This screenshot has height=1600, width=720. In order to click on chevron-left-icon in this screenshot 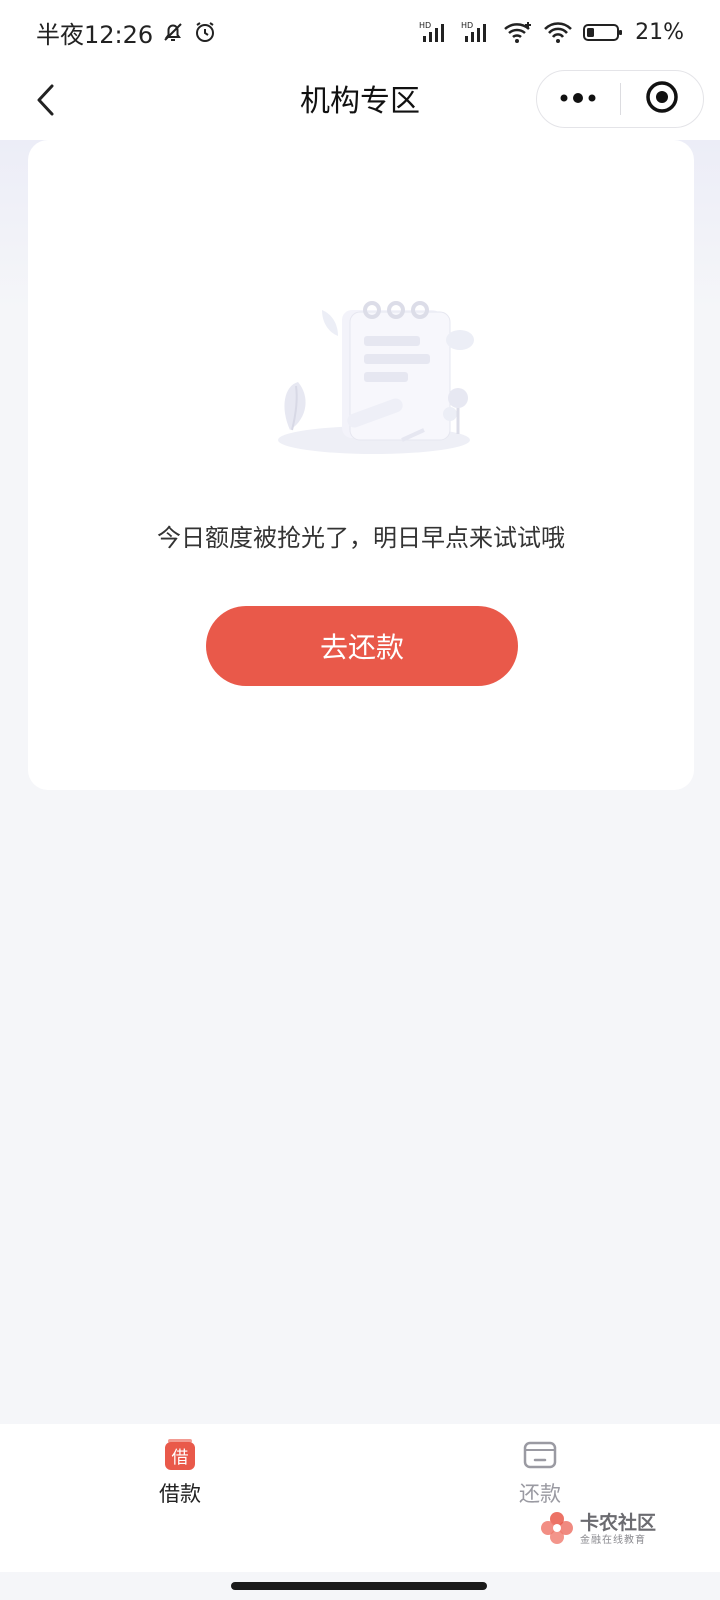, I will do `click(46, 102)`.